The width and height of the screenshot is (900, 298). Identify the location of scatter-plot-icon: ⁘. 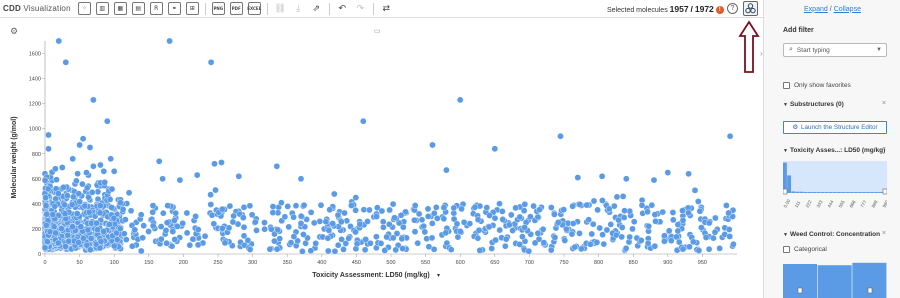
(84, 8).